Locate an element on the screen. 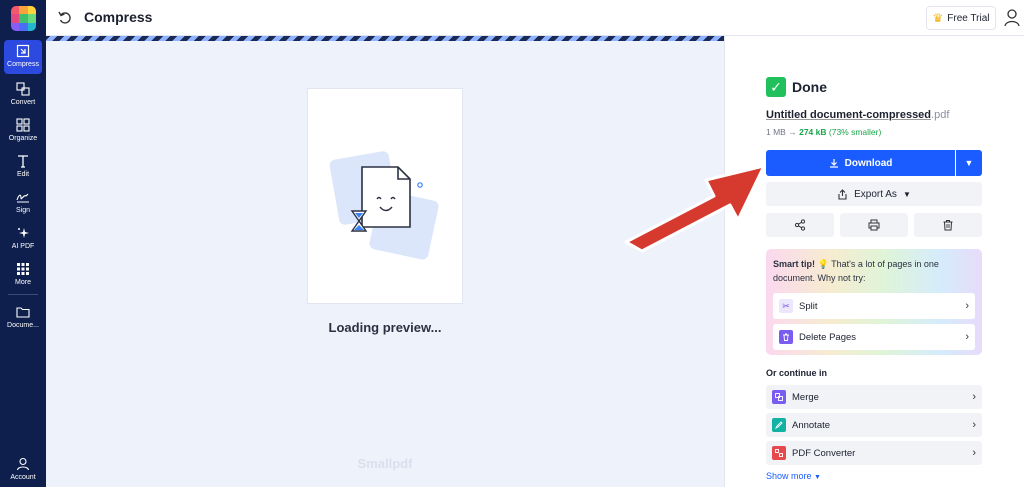 This screenshot has width=1024, height=487. export-as-label: Export As is located at coordinates (875, 194).